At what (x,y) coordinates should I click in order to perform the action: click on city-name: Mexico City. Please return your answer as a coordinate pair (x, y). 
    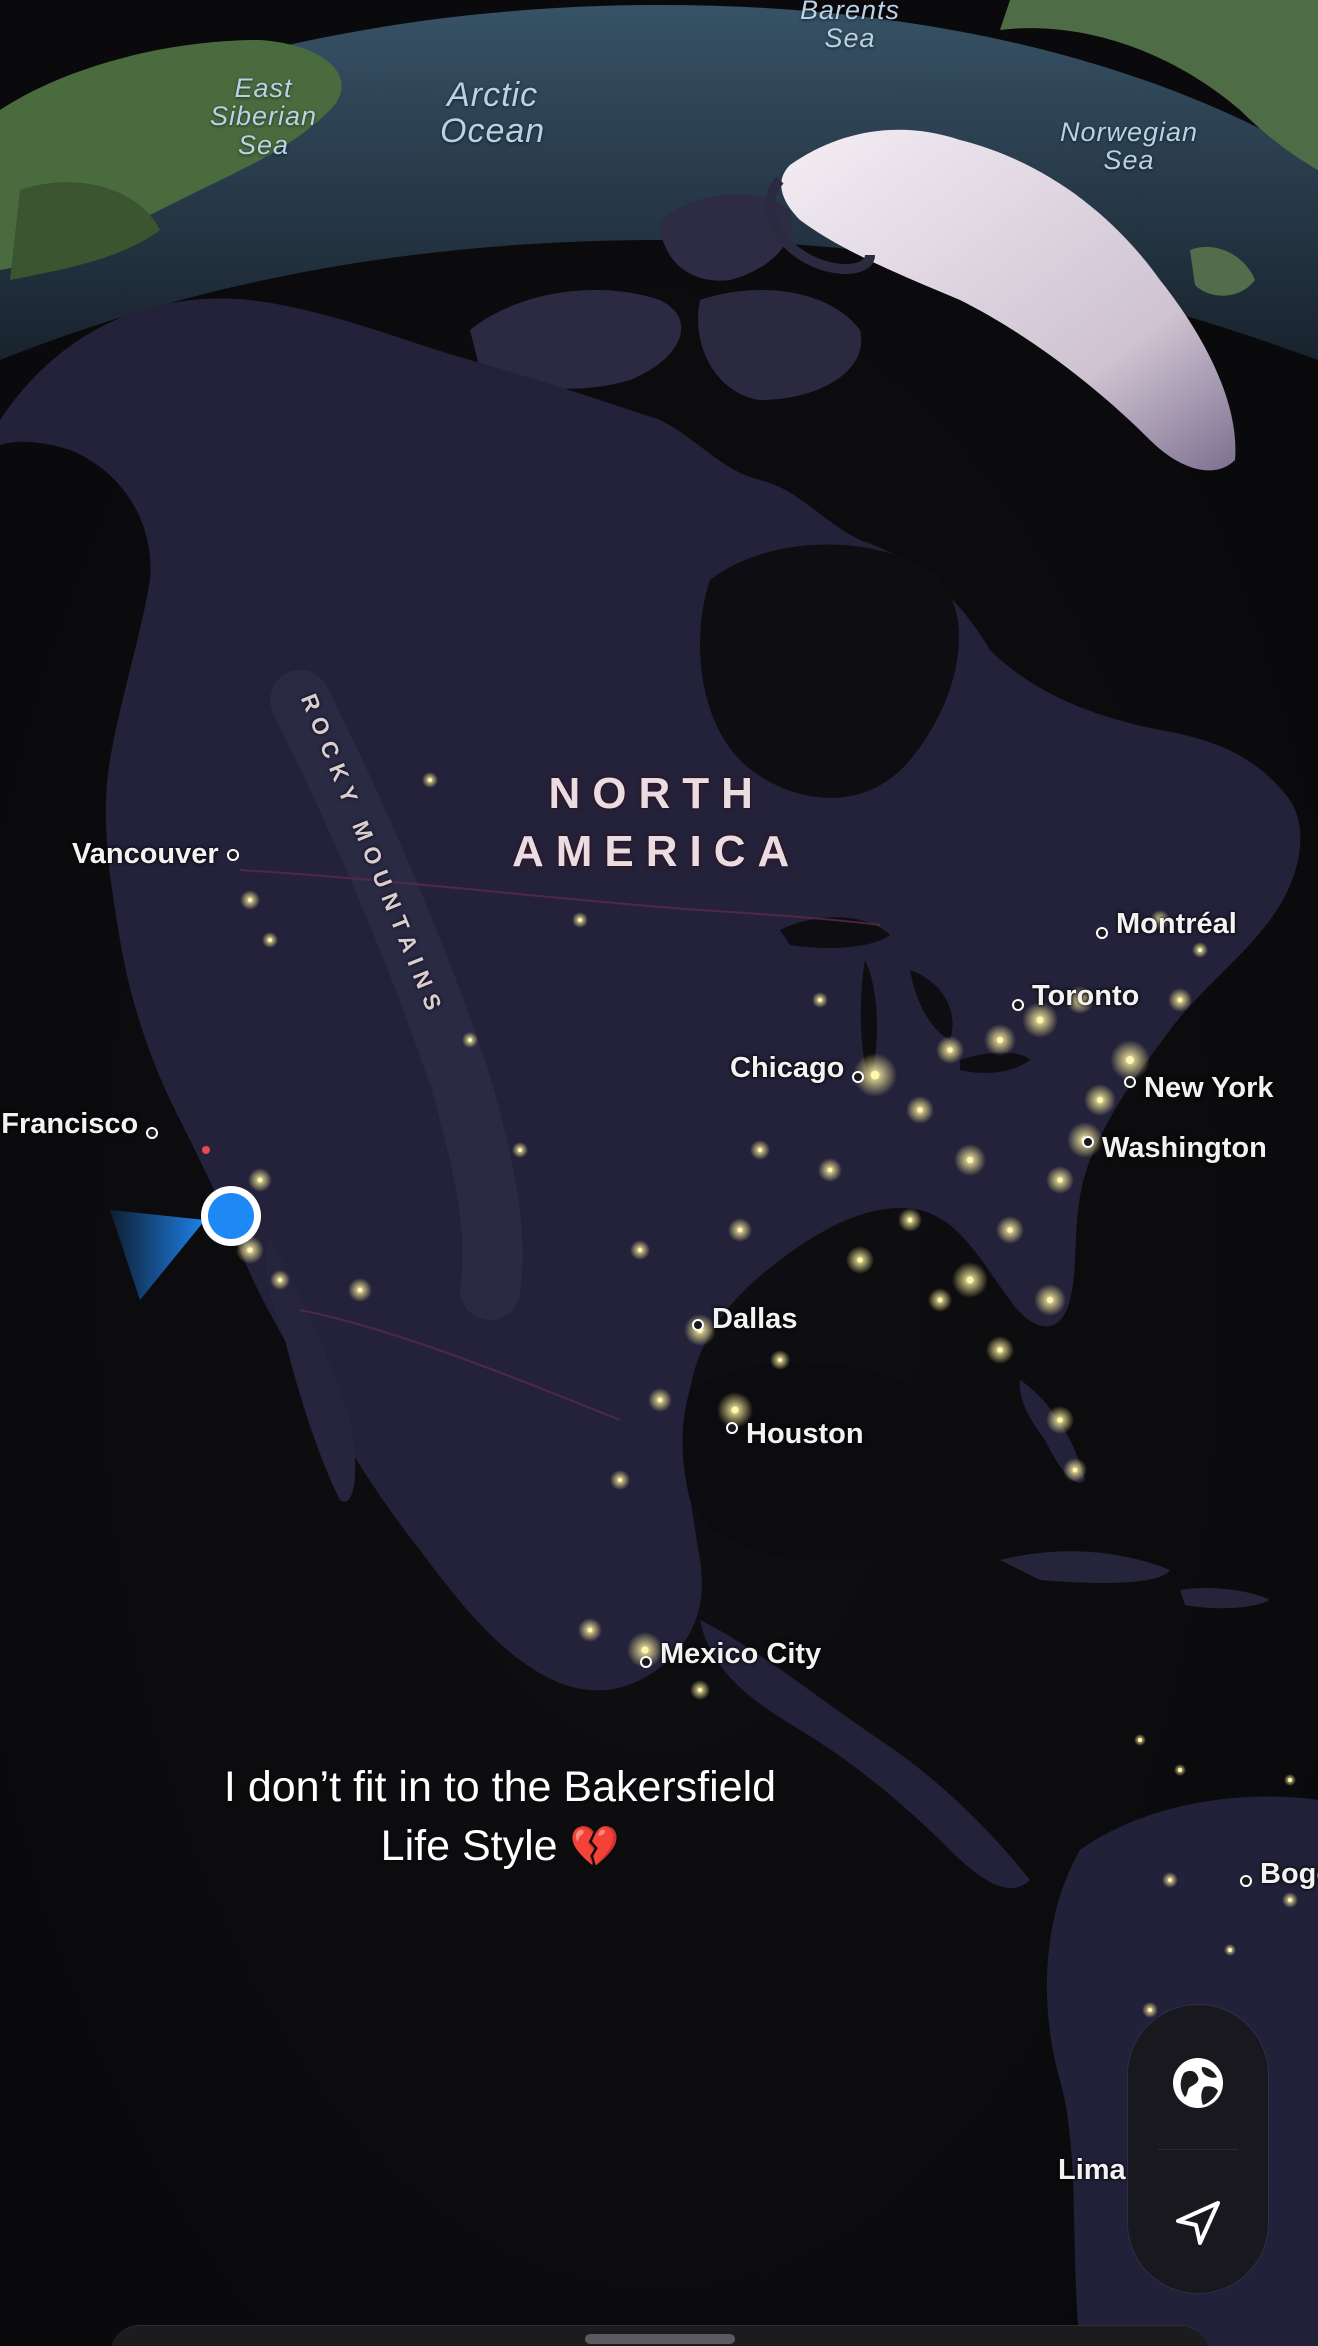
    Looking at the image, I should click on (741, 1654).